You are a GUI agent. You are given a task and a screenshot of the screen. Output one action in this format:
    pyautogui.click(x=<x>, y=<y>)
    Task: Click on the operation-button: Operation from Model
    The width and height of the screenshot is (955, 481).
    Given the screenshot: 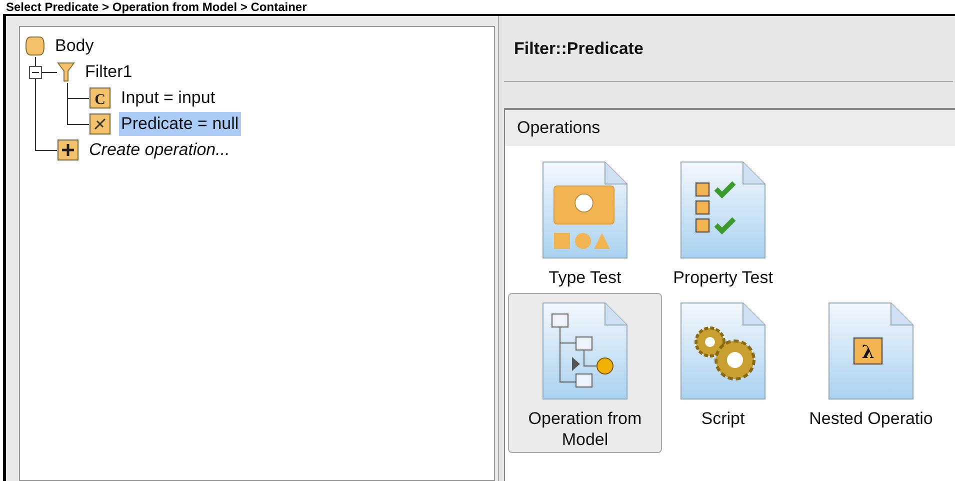 What is the action you would take?
    pyautogui.click(x=585, y=373)
    